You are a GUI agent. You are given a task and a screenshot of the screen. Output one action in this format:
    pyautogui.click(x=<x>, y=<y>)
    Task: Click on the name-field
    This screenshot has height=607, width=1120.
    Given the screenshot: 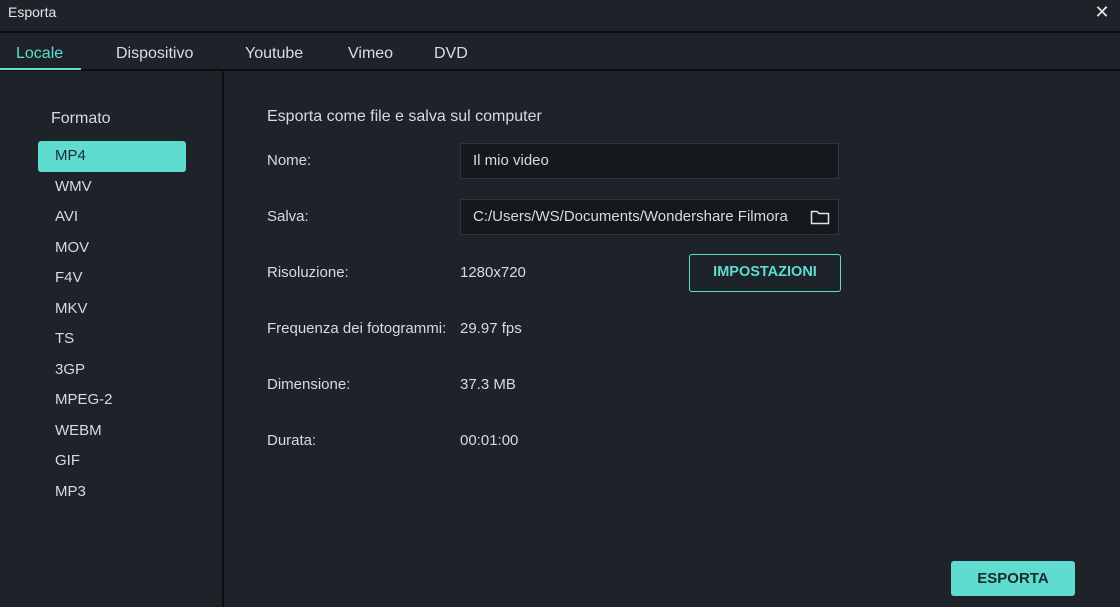 What is the action you would take?
    pyautogui.click(x=649, y=161)
    